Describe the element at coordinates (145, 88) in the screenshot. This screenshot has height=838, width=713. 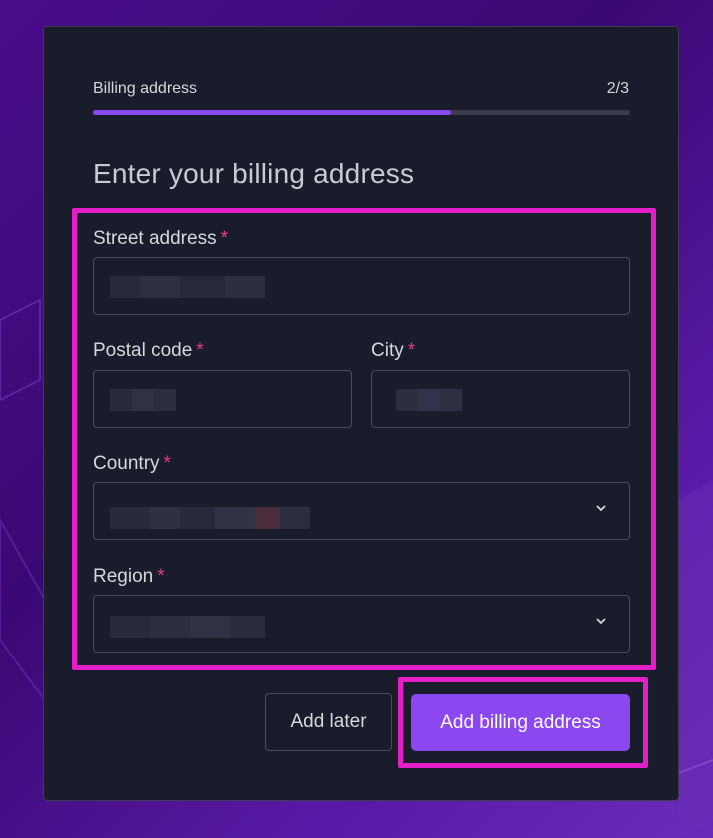
I see `progress-label: Billing address` at that location.